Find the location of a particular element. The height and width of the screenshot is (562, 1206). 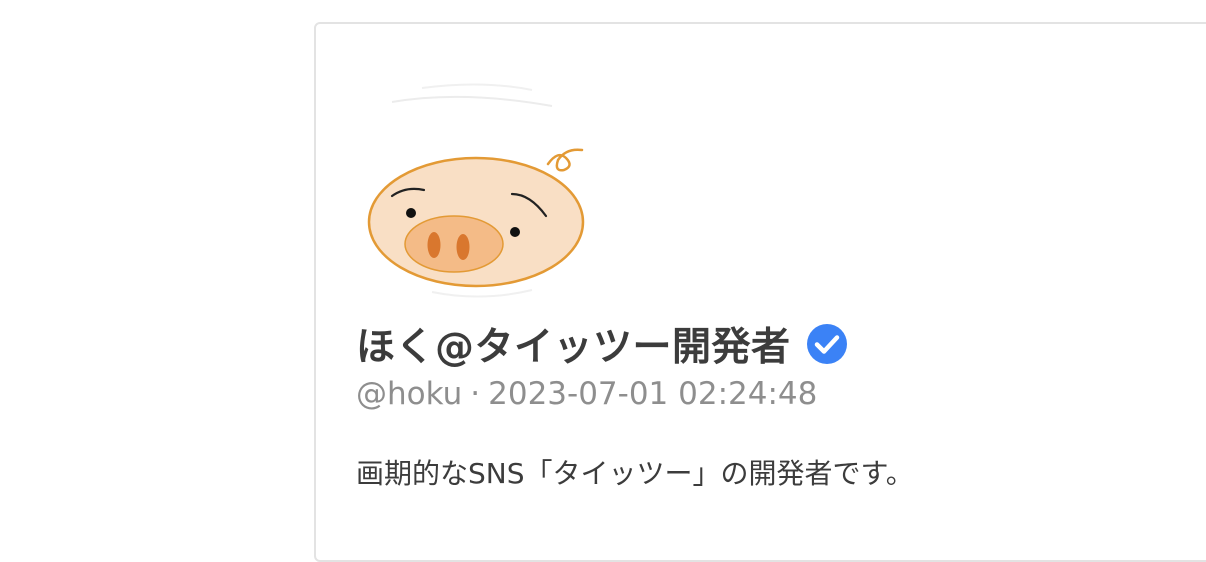

display-name: ほく@タイッツー開発者 is located at coordinates (573, 347).